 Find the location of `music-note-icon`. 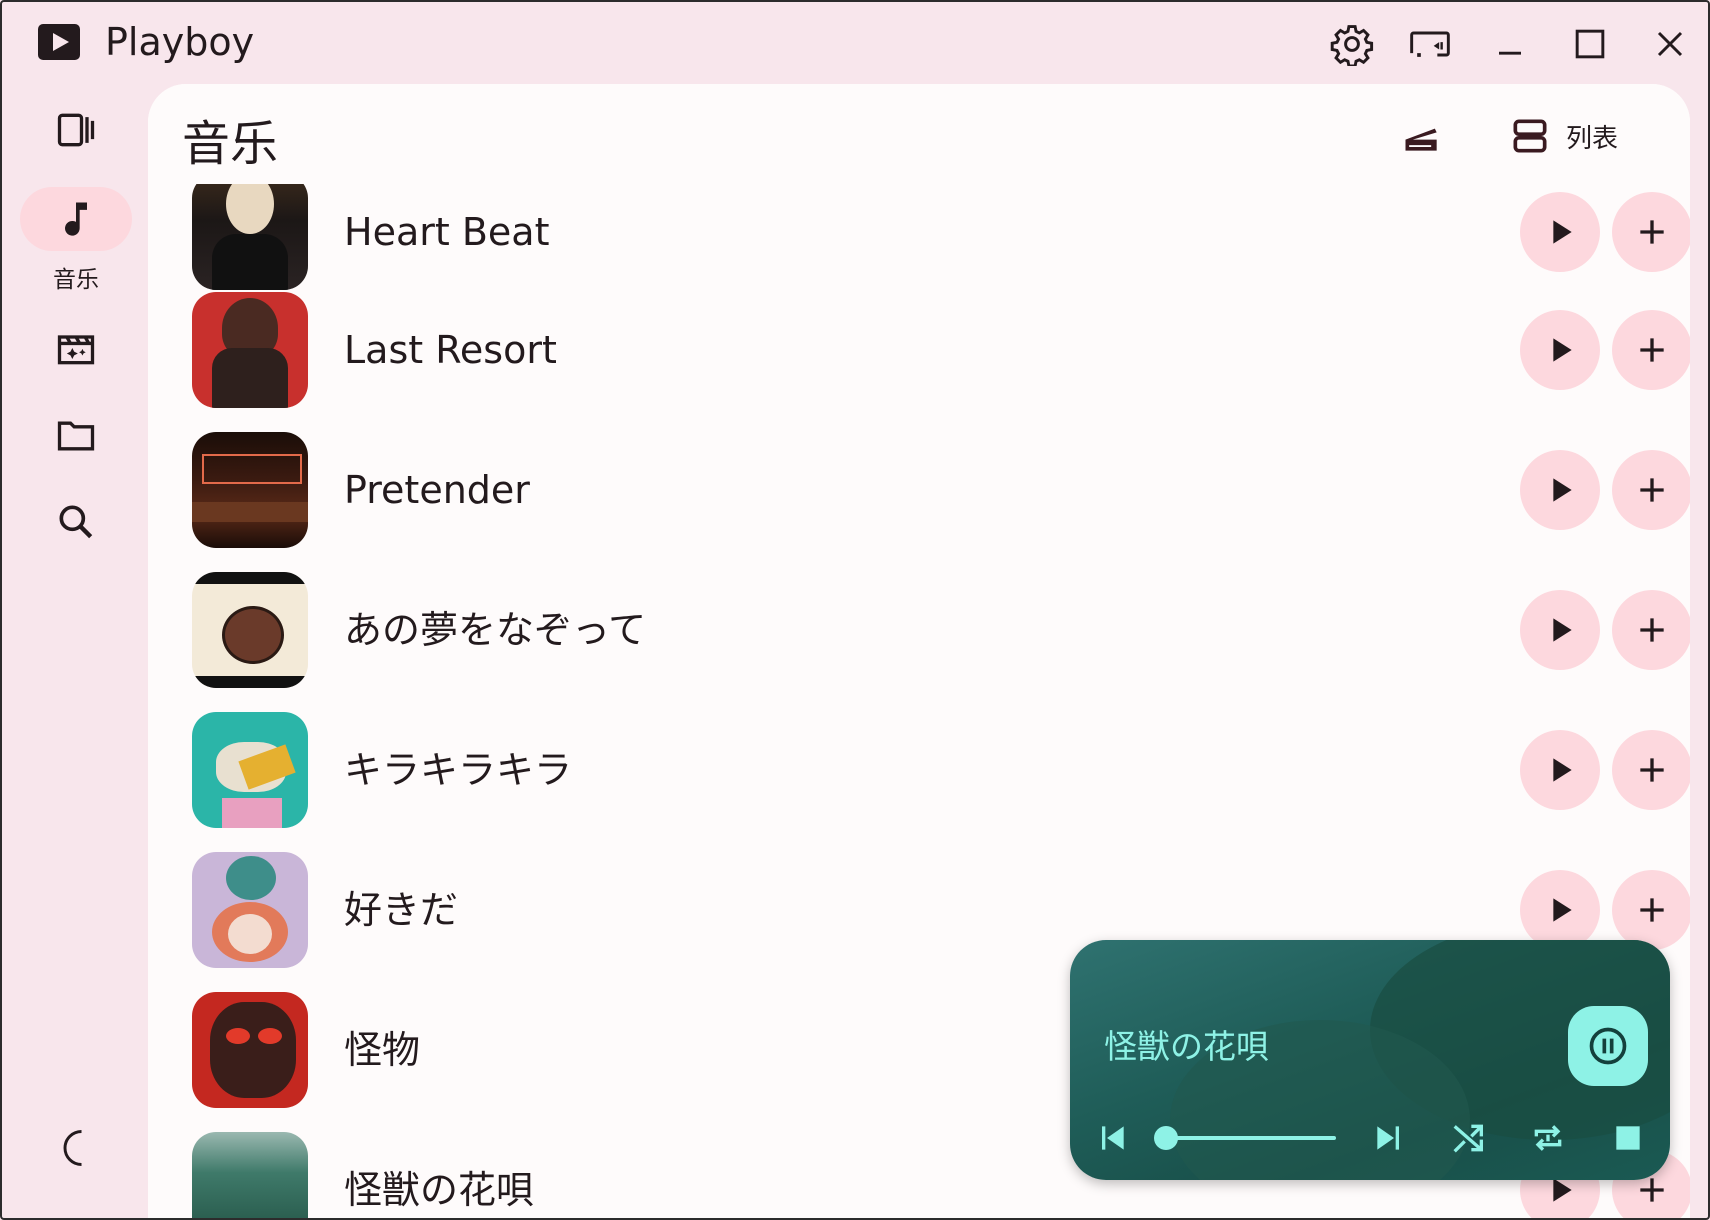

music-note-icon is located at coordinates (76, 219).